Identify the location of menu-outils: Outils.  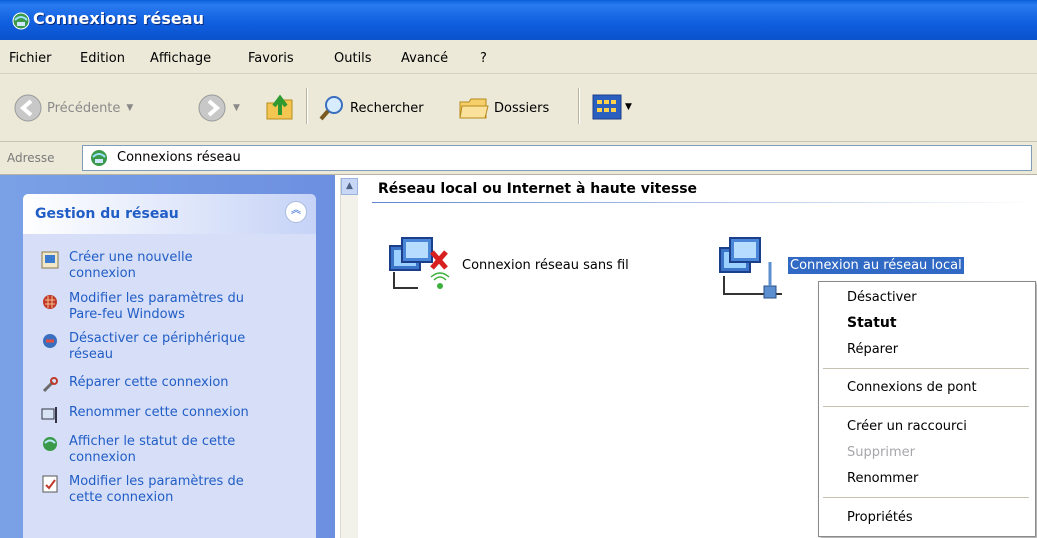
(353, 58).